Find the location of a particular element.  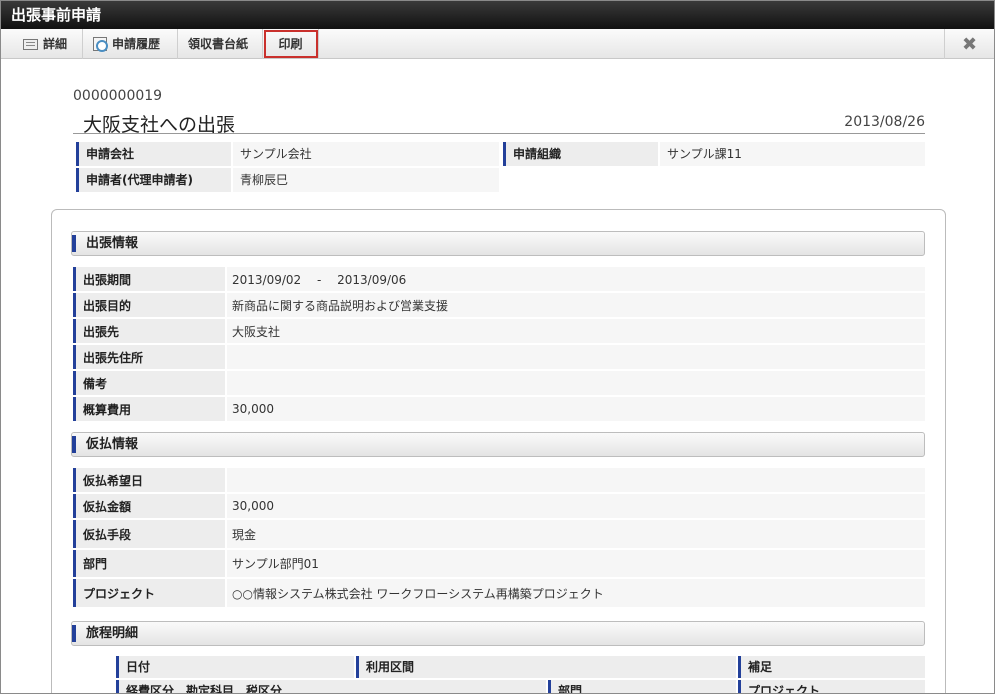

col-project-header: プロジェクト is located at coordinates (831, 686).